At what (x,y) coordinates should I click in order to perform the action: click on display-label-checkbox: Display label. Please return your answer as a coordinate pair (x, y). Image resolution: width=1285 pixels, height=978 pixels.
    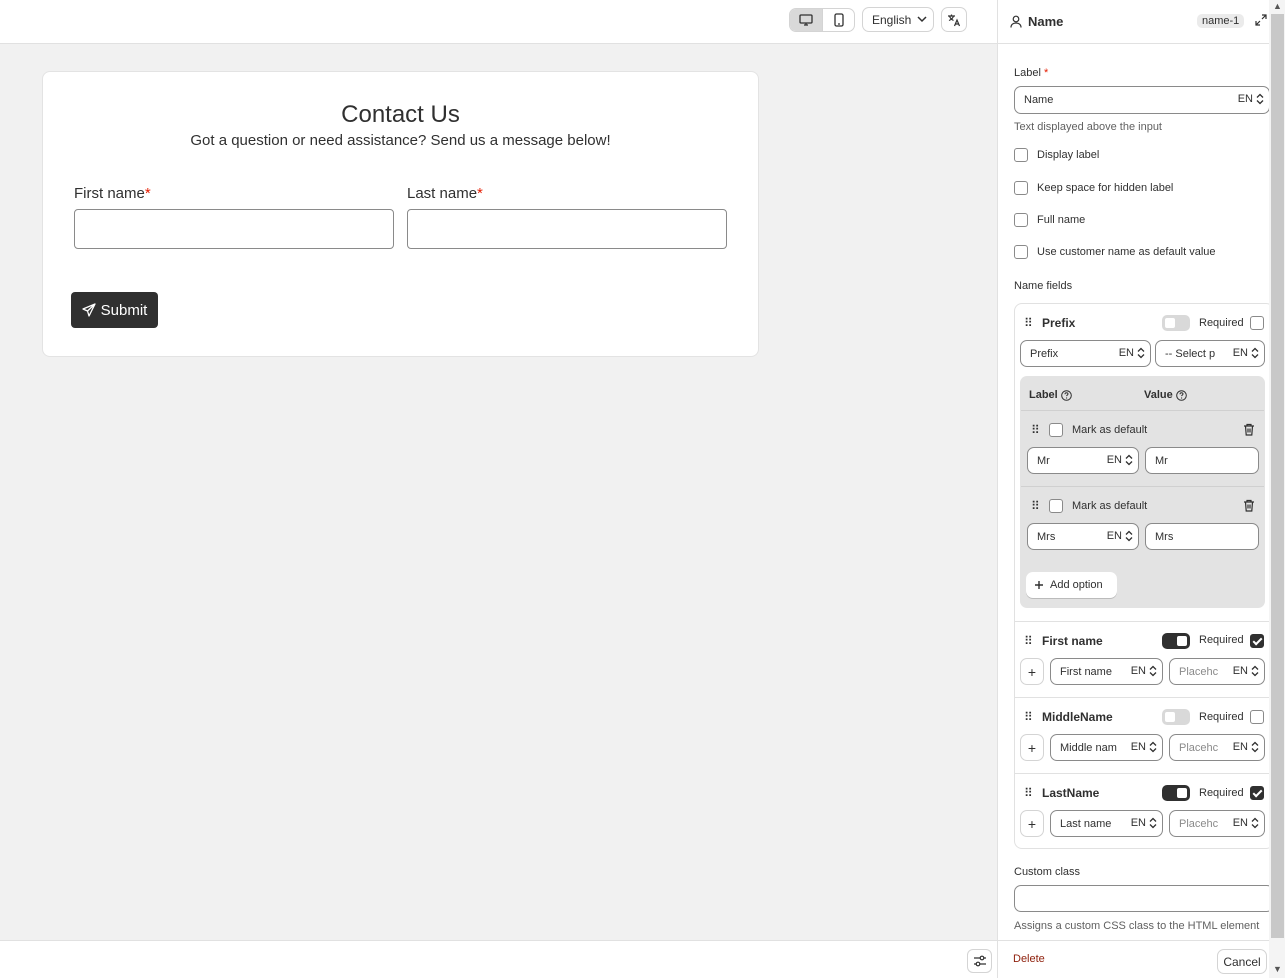
    Looking at the image, I should click on (1056, 155).